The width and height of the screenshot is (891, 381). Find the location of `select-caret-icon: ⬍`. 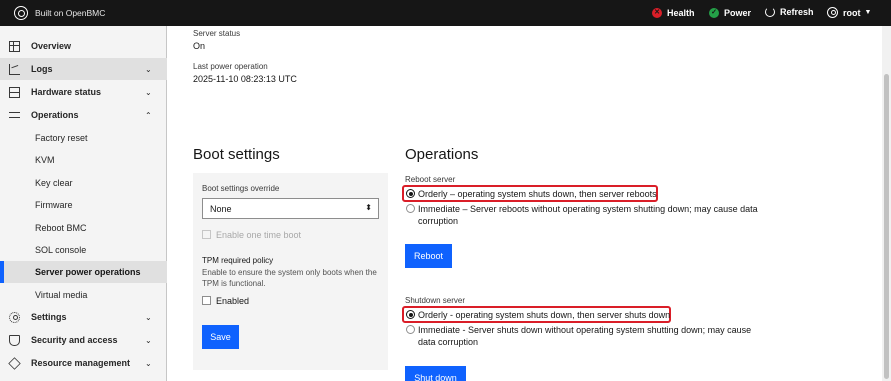

select-caret-icon: ⬍ is located at coordinates (368, 207).